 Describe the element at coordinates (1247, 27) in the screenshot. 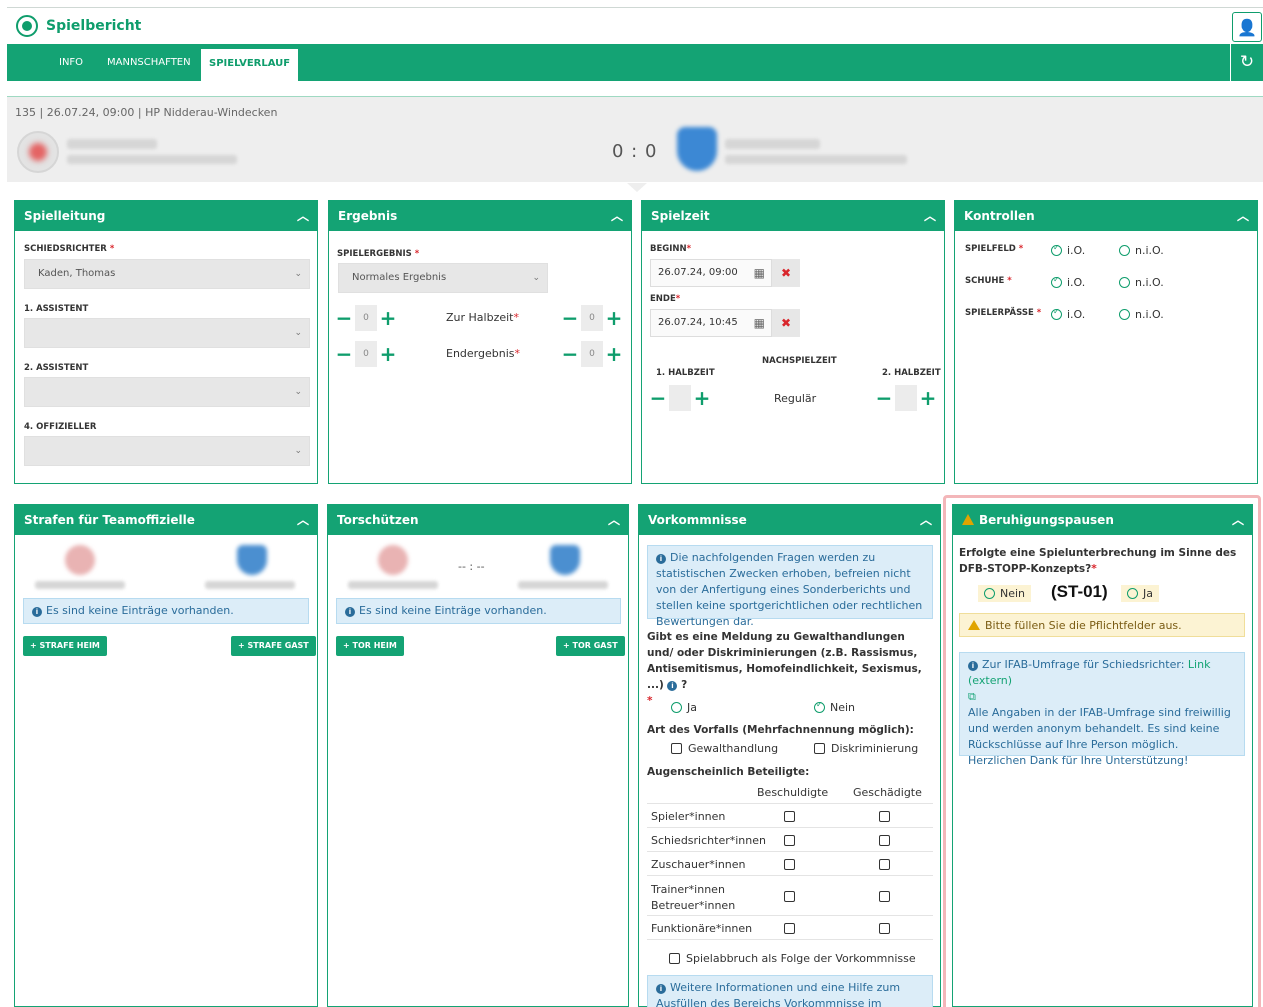

I see `user-button: 👤` at that location.